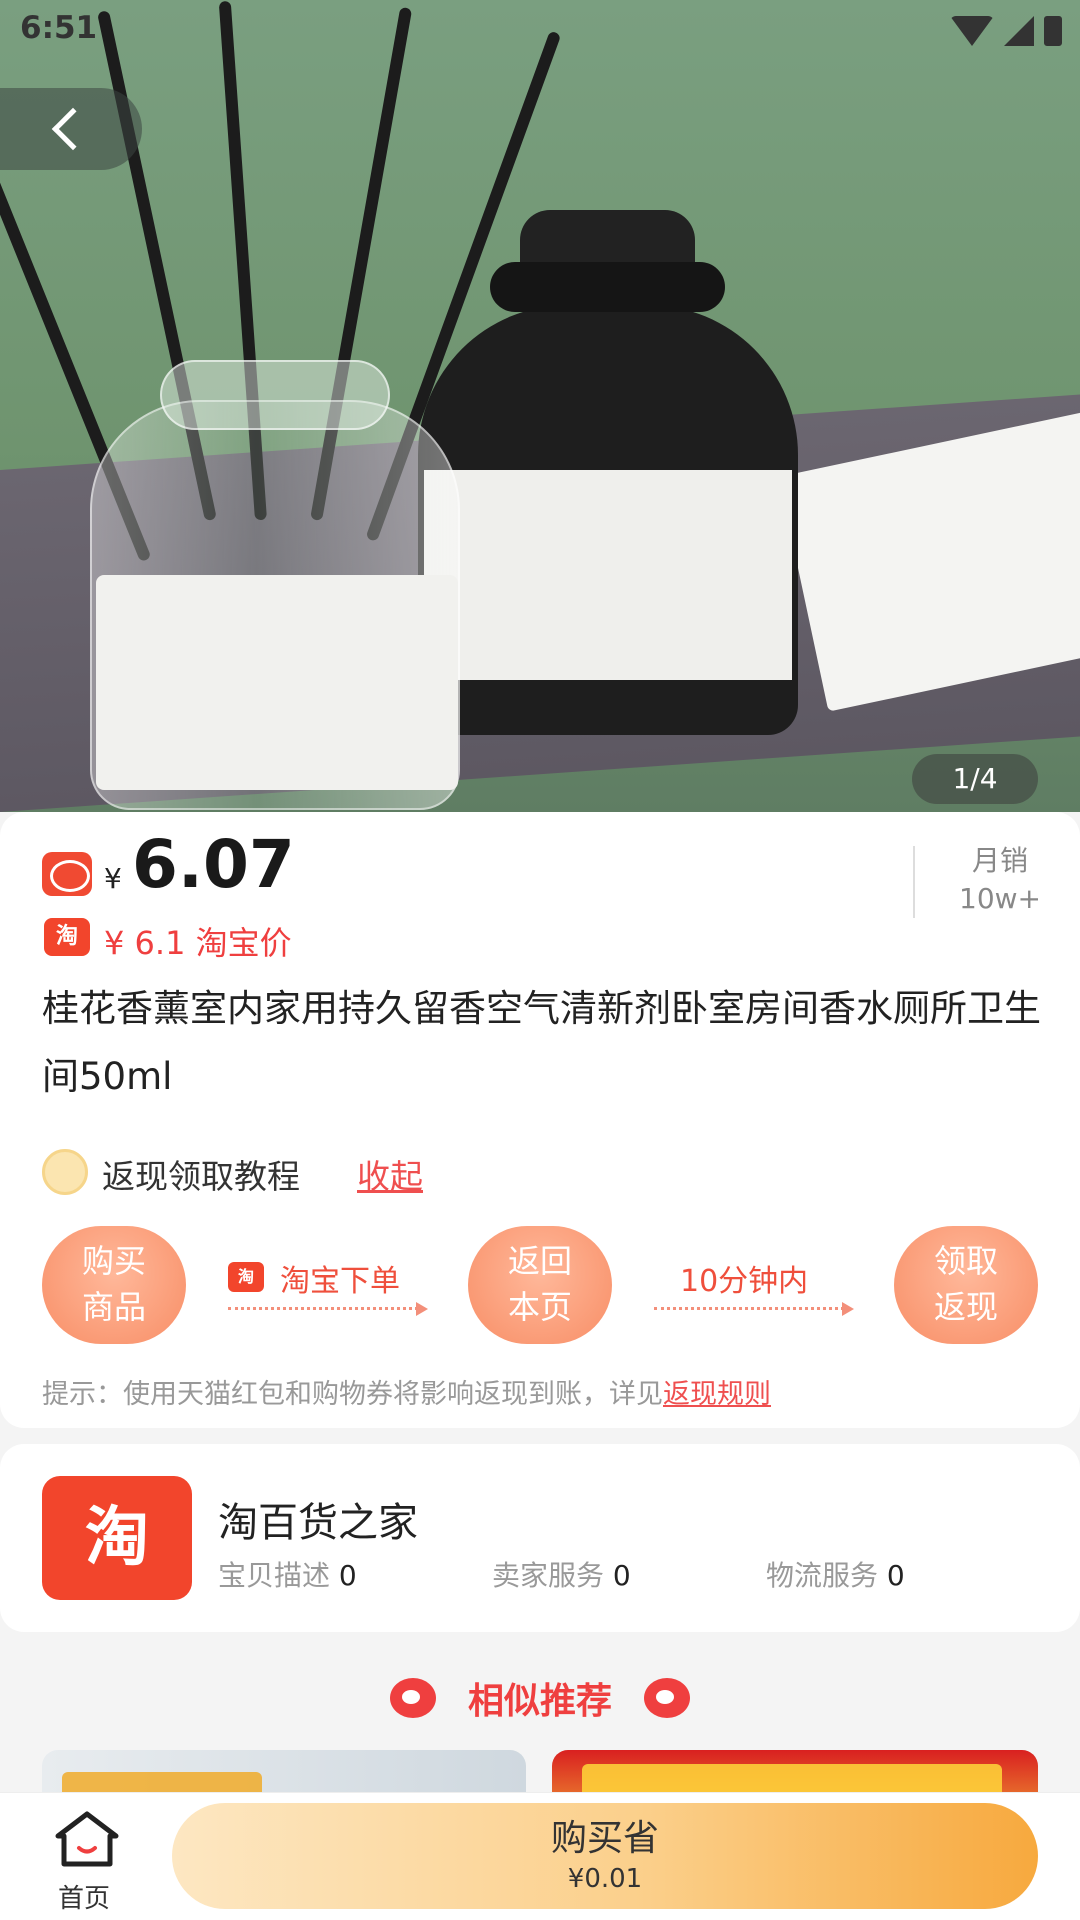 This screenshot has width=1080, height=1920. What do you see at coordinates (84, 1896) in the screenshot?
I see `home-label: 首页` at bounding box center [84, 1896].